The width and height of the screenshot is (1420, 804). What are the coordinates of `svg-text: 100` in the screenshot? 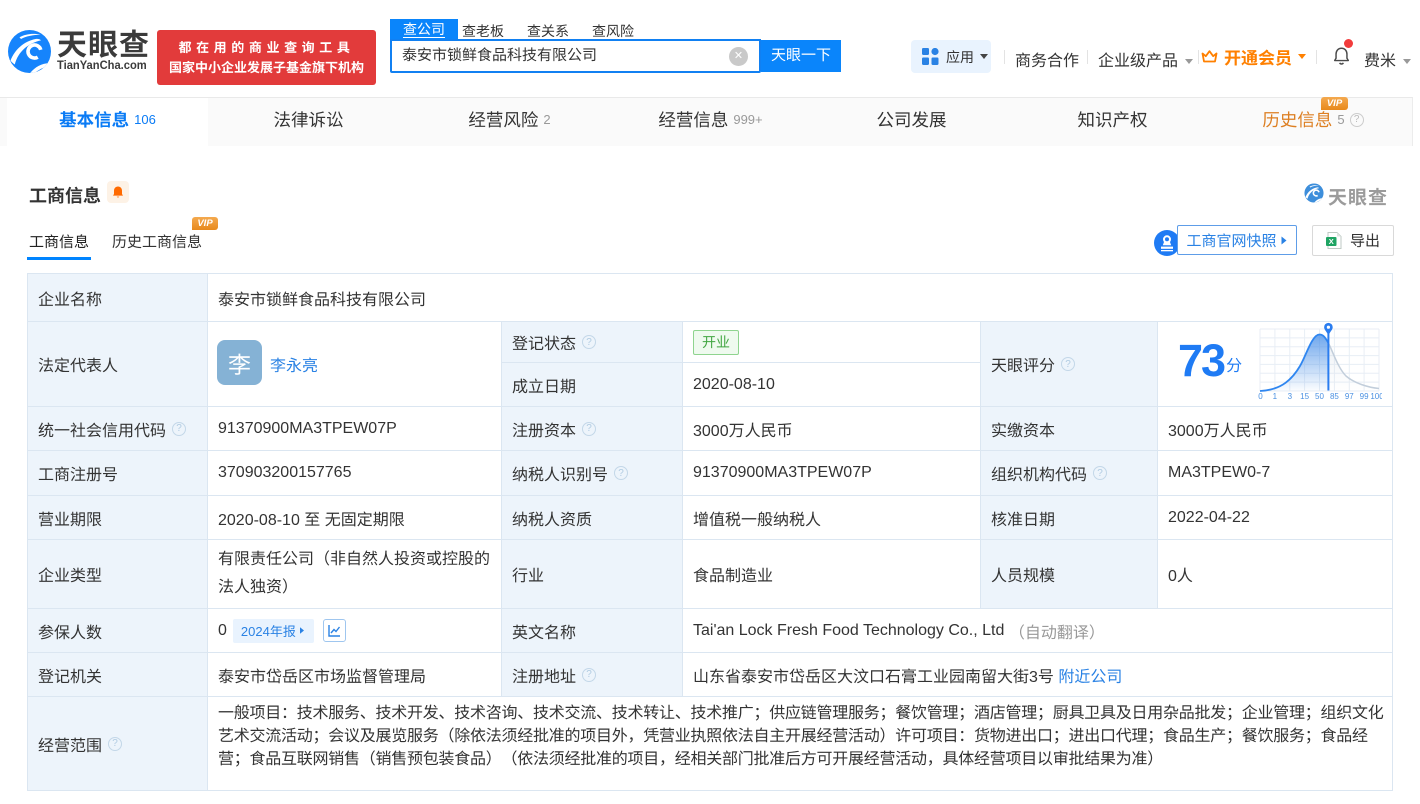 It's located at (1376, 396).